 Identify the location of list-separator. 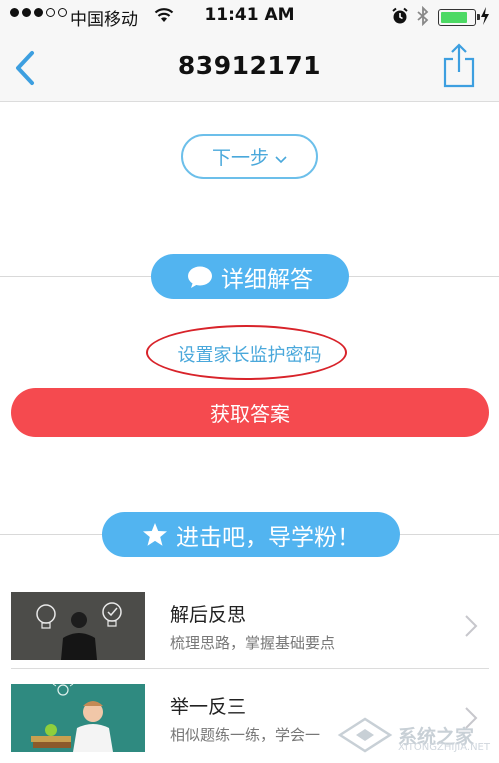
(250, 668).